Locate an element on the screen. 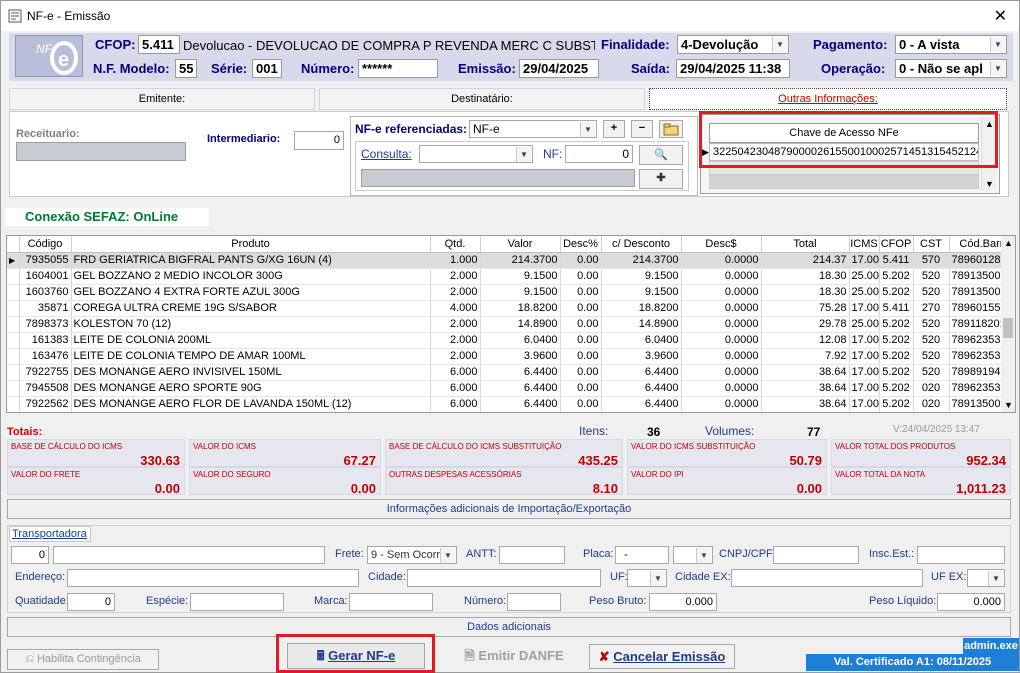  pagamento-select: 0 - A vista ▼ is located at coordinates (951, 44).